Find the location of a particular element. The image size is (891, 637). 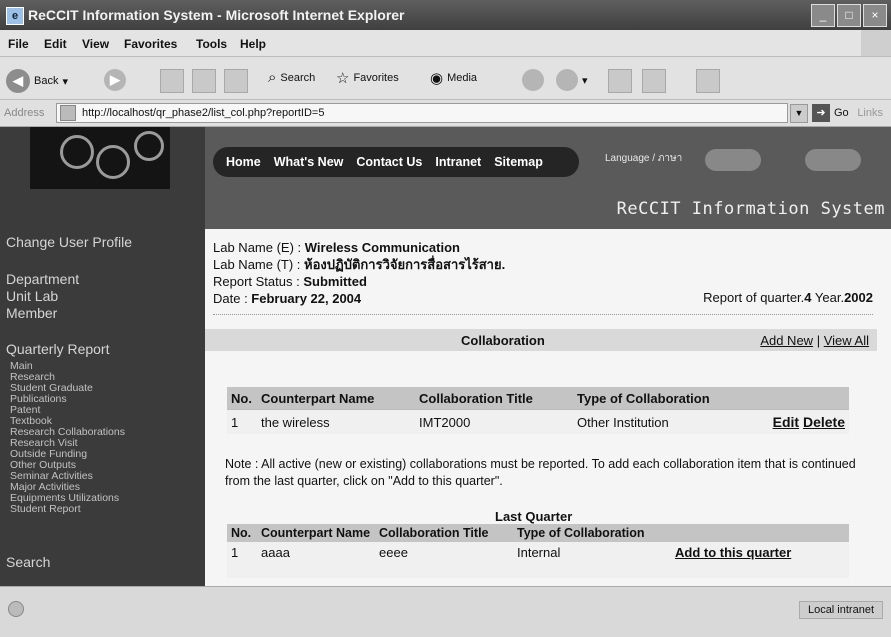

delete-link: Delete is located at coordinates (824, 422).